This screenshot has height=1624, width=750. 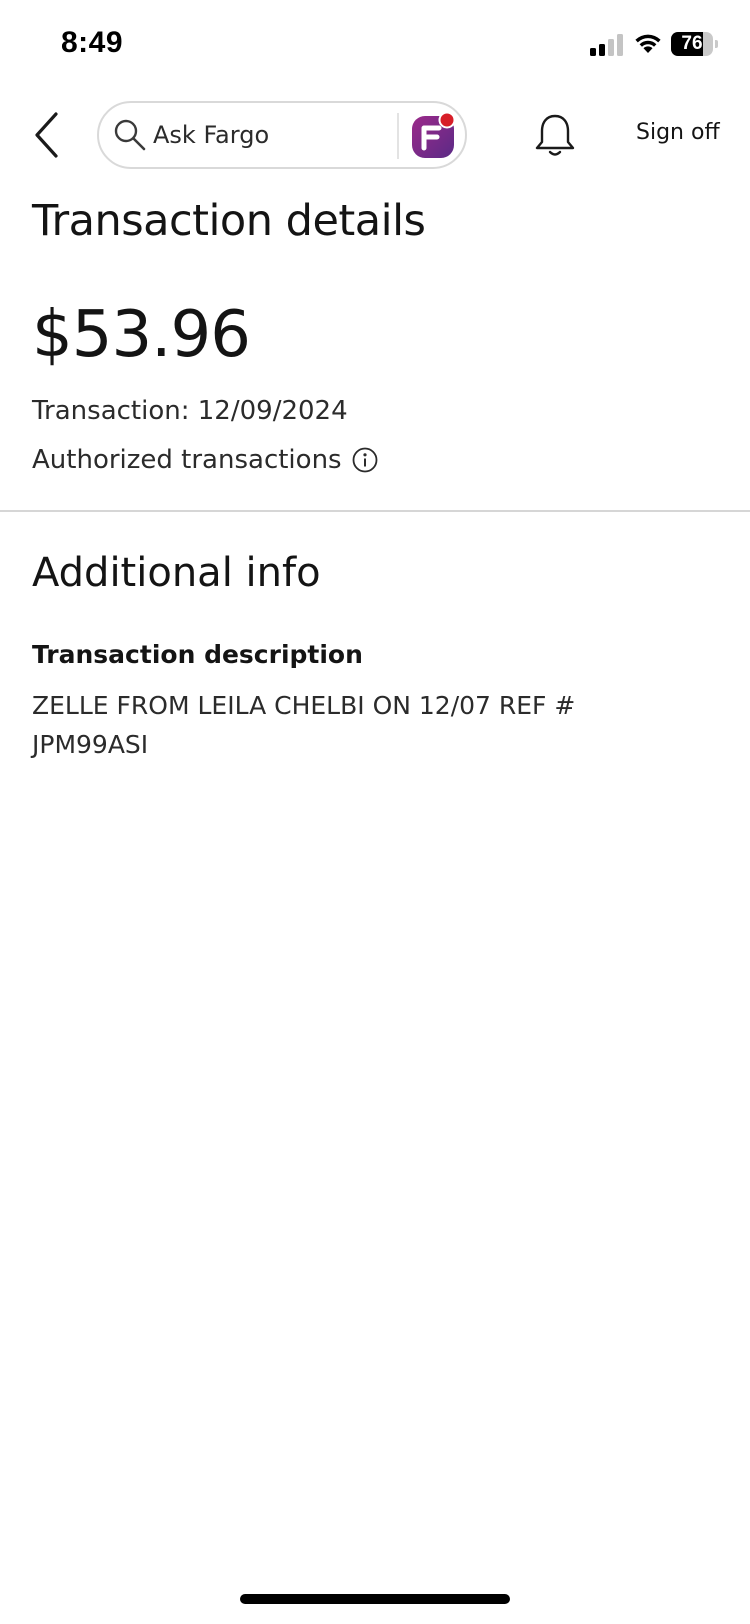 I want to click on wifi-icon, so click(x=648, y=43).